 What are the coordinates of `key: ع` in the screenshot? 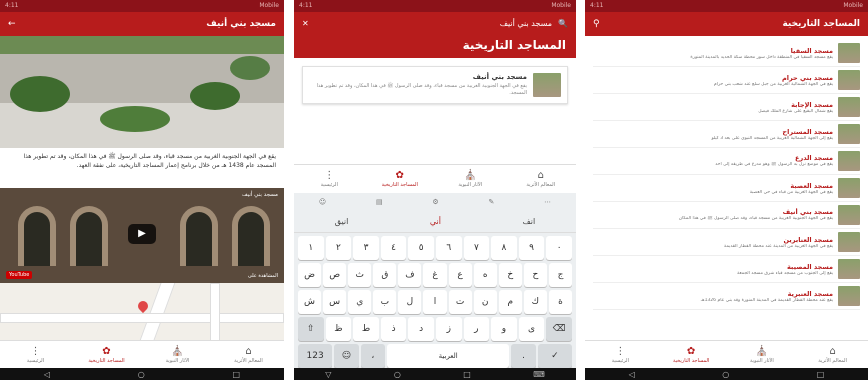 It's located at (460, 275).